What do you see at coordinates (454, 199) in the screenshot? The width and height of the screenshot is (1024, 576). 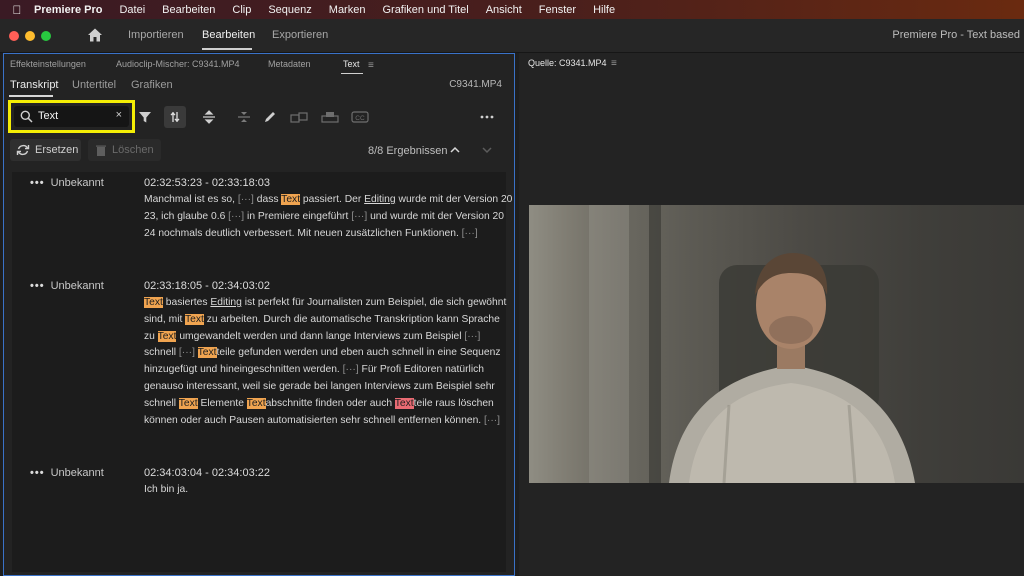 I see `transcript-word: wurde mit der Version 20` at bounding box center [454, 199].